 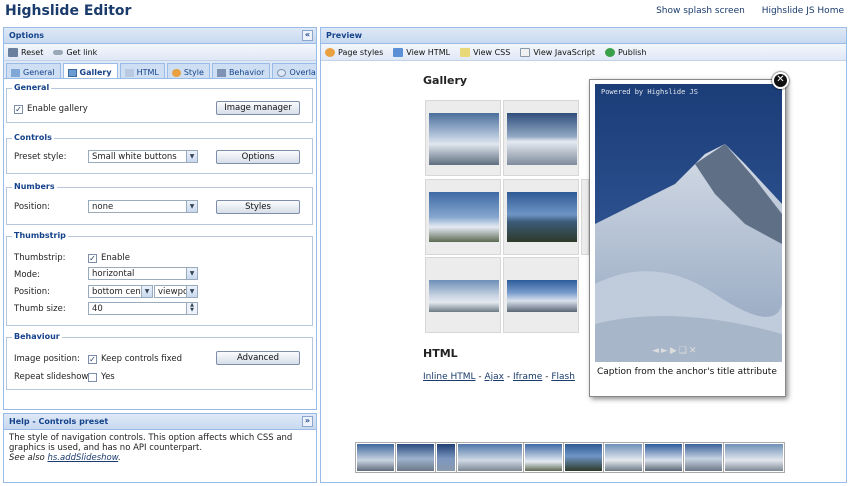 I want to click on numbers-position-label: Position:, so click(x=32, y=207).